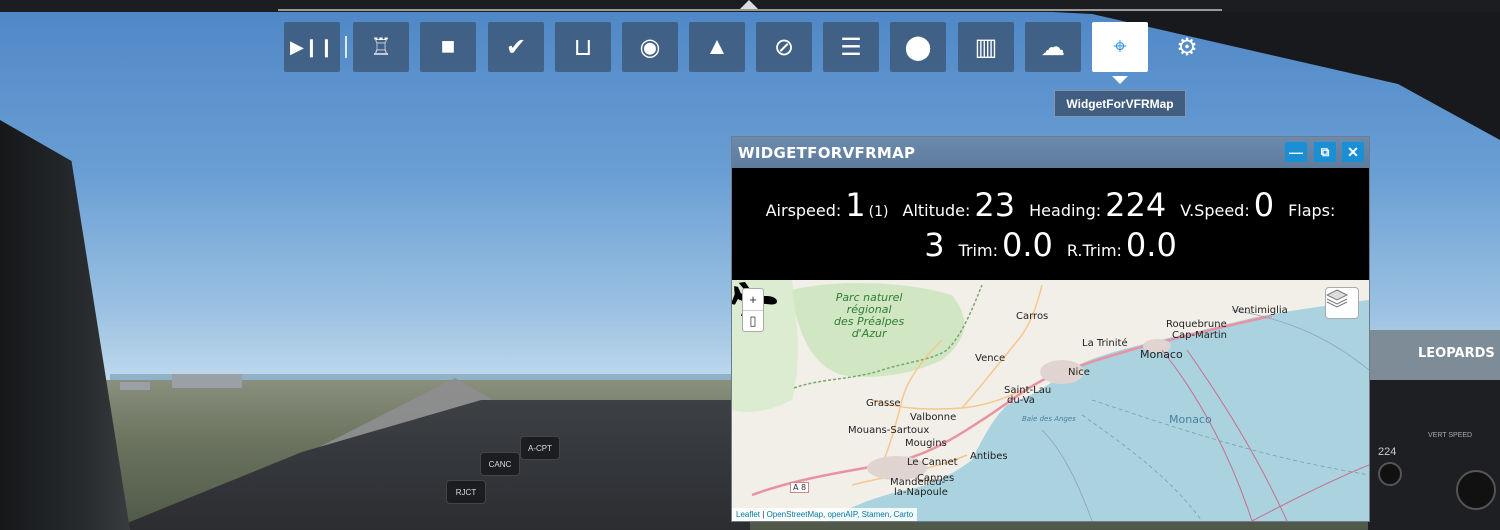 Image resolution: width=1500 pixels, height=530 pixels. Describe the element at coordinates (1190, 419) in the screenshot. I see `monaco-sea-label: Monaco` at that location.